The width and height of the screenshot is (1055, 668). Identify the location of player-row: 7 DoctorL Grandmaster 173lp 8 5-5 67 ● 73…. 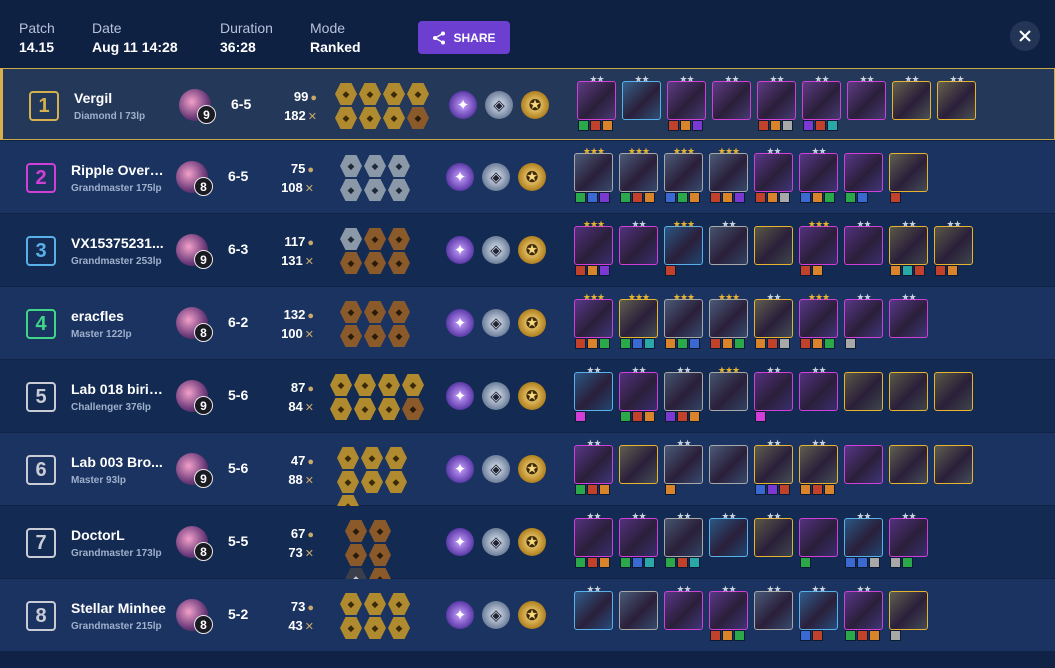
(527, 548).